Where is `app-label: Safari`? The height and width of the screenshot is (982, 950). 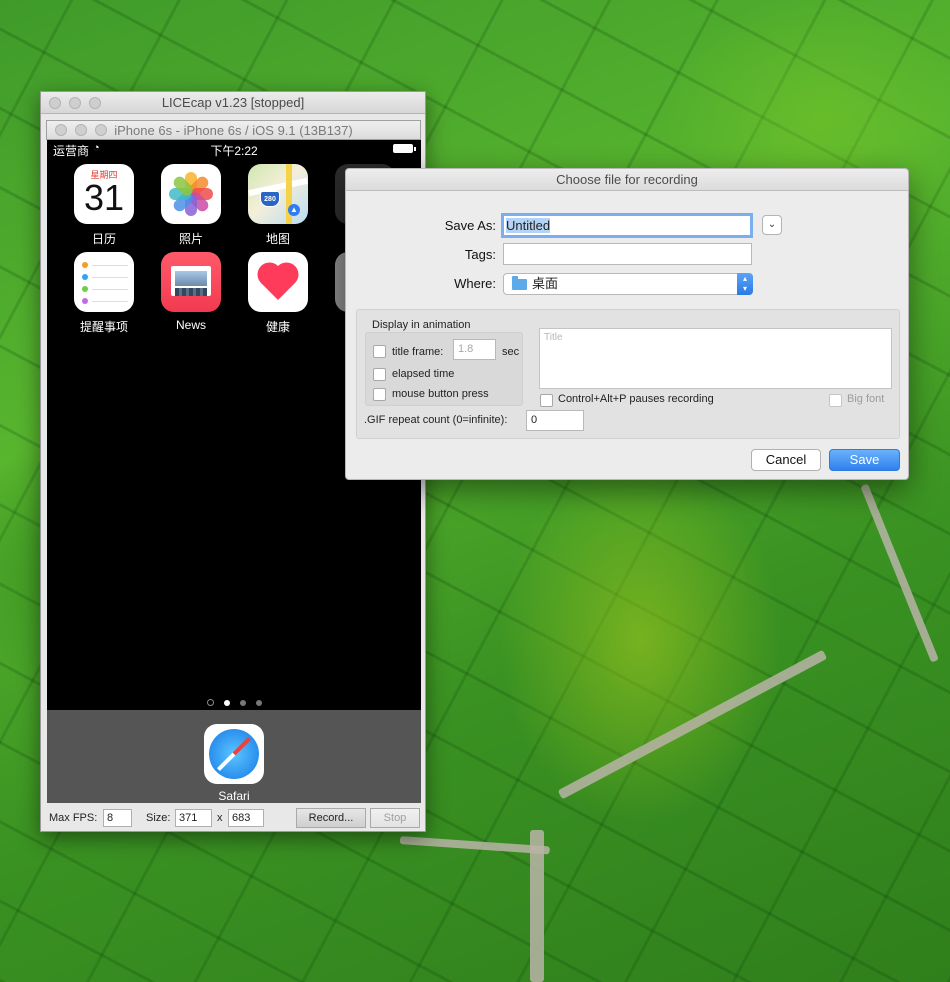 app-label: Safari is located at coordinates (234, 796).